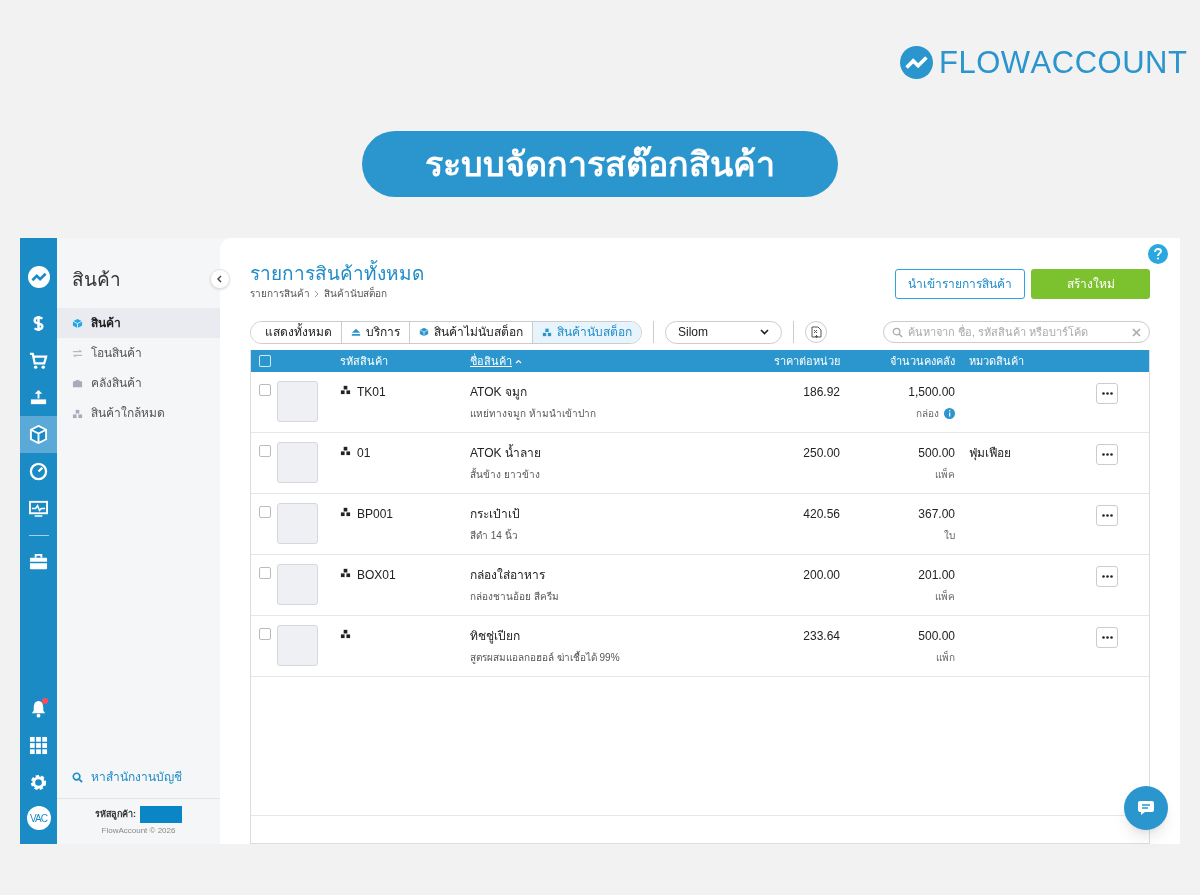 The width and height of the screenshot is (1200, 895). I want to click on sidebar-item: สินค้าใกล้หมด, so click(138, 413).